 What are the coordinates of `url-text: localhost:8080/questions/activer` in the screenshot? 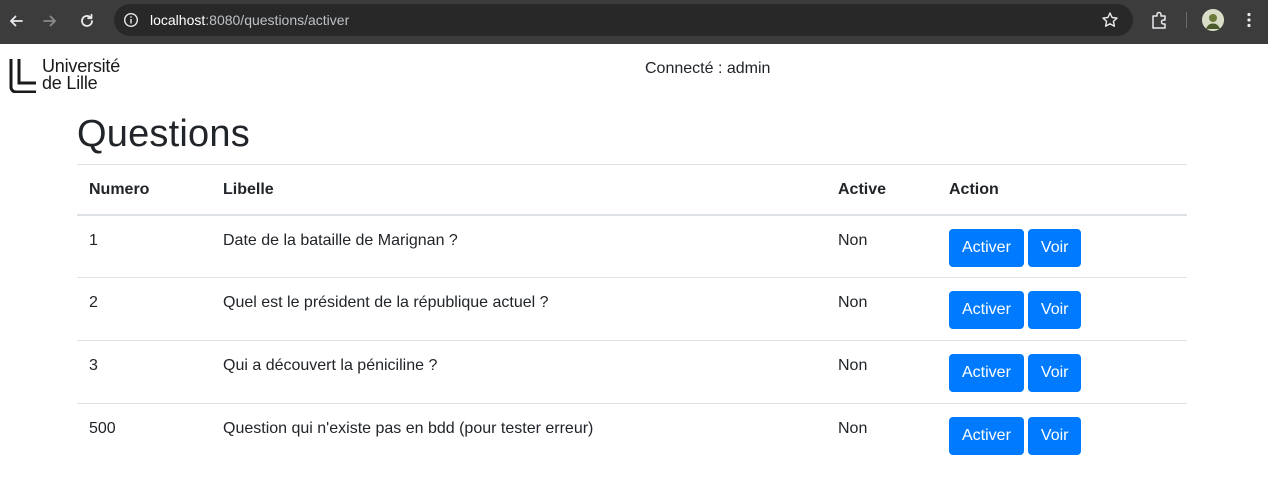 It's located at (249, 20).